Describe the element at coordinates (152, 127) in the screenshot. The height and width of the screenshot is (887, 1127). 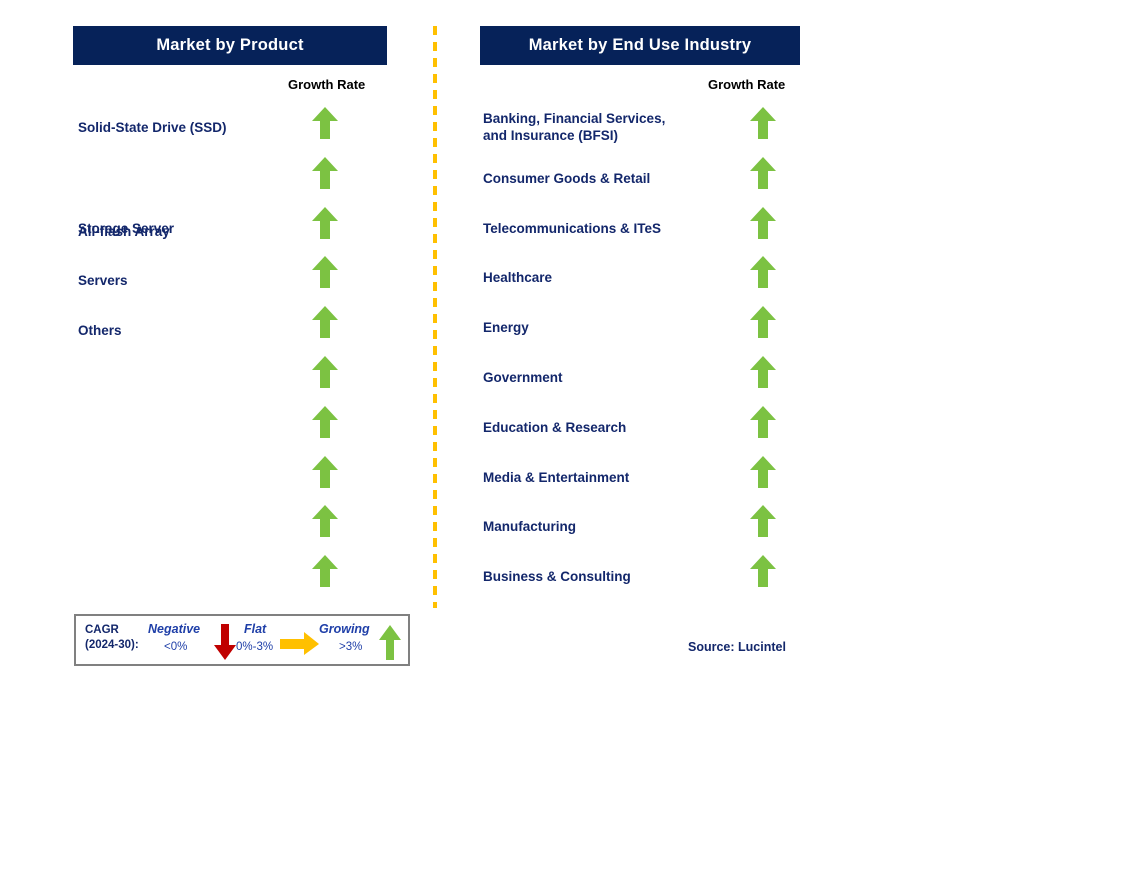
I see `category-label: Solid-State Drive (SSD)` at that location.